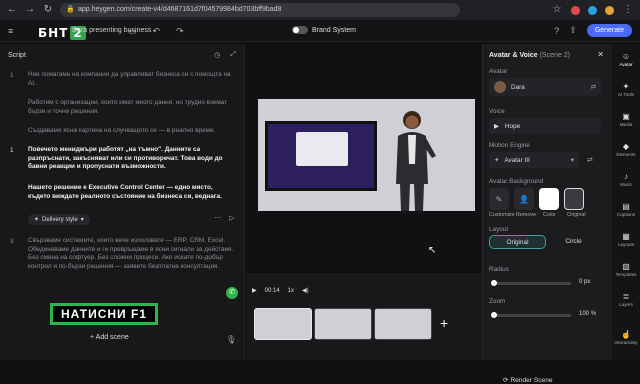 The width and height of the screenshot is (640, 384). What do you see at coordinates (217, 218) in the screenshot?
I see `more-icon: ⋯` at bounding box center [217, 218].